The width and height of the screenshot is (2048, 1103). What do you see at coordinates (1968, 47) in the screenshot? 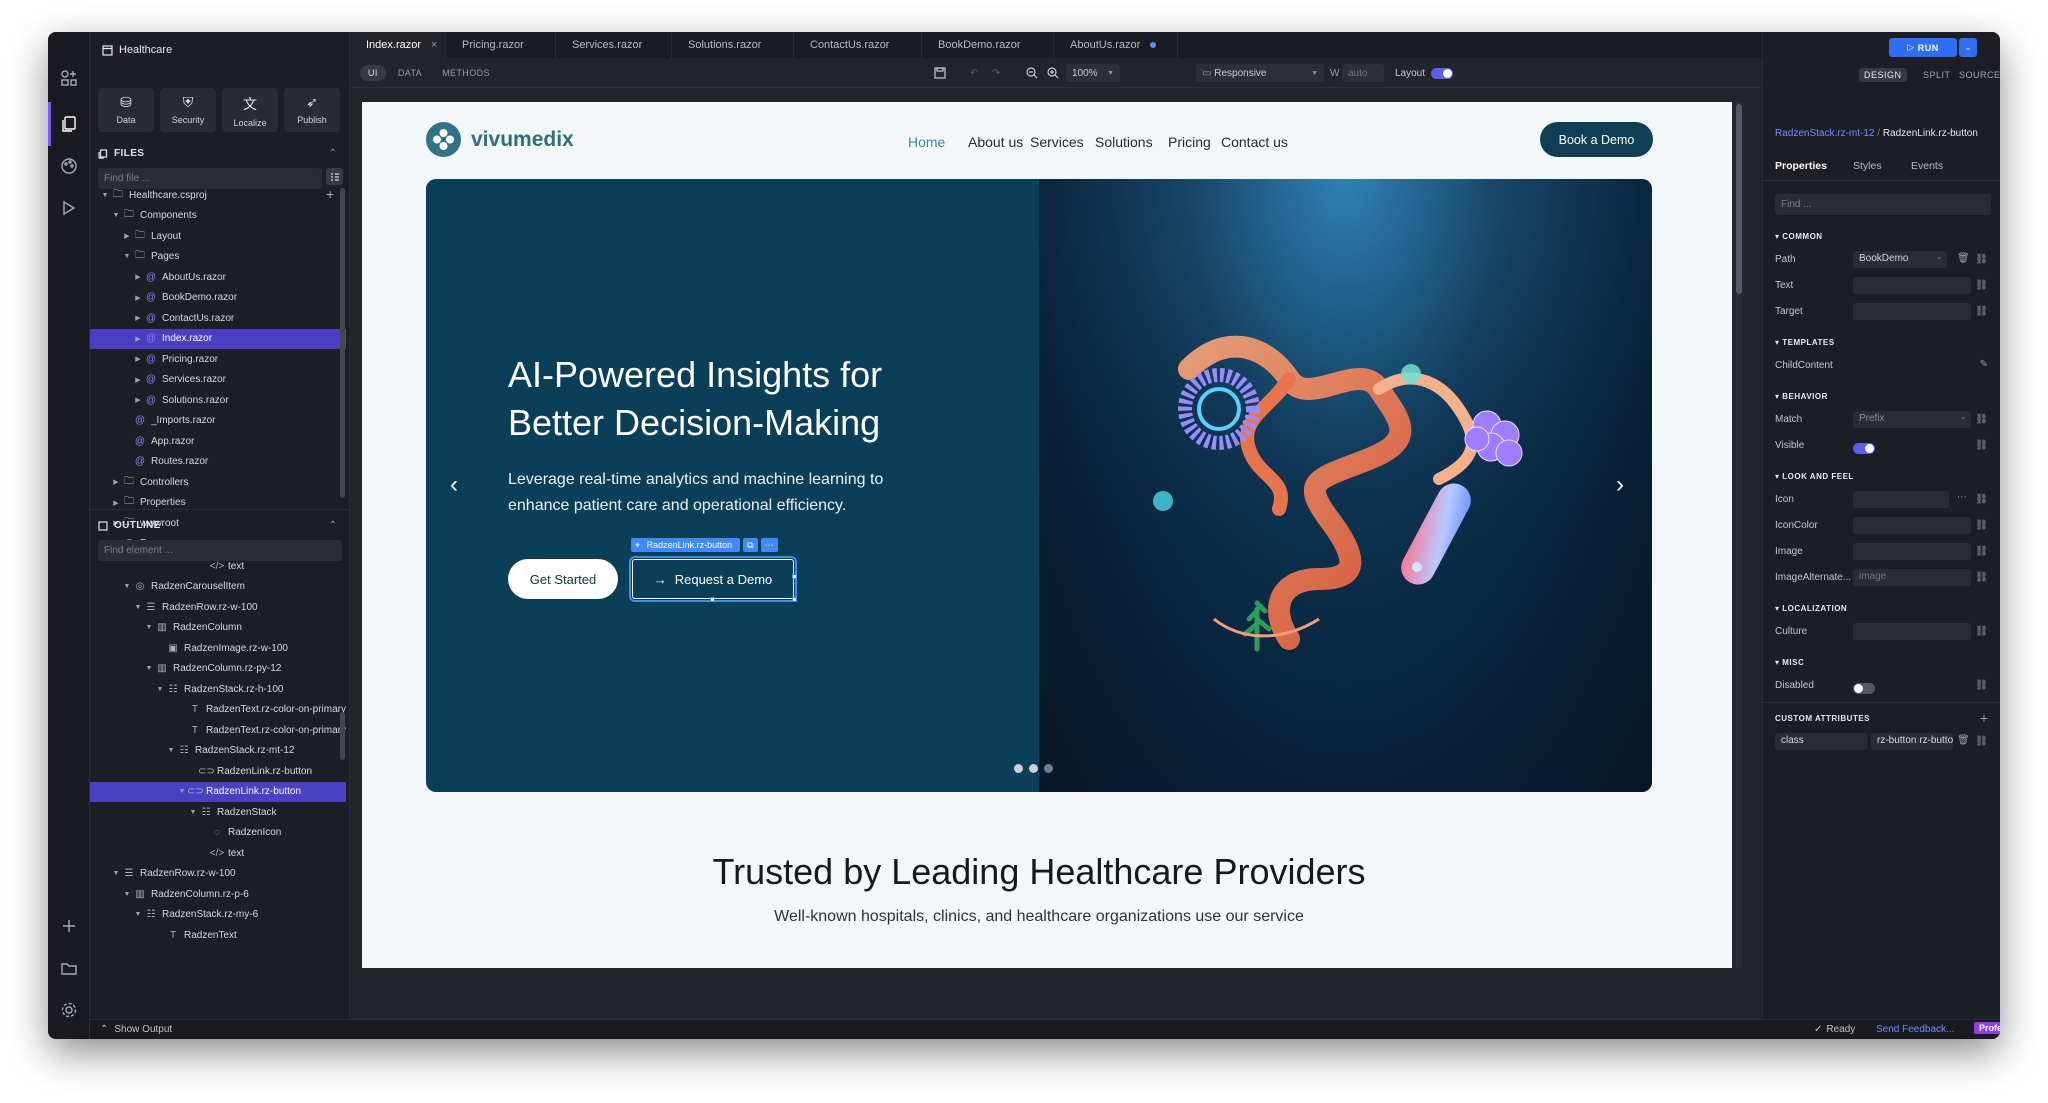
I see `run-options-icon: ⌄` at bounding box center [1968, 47].